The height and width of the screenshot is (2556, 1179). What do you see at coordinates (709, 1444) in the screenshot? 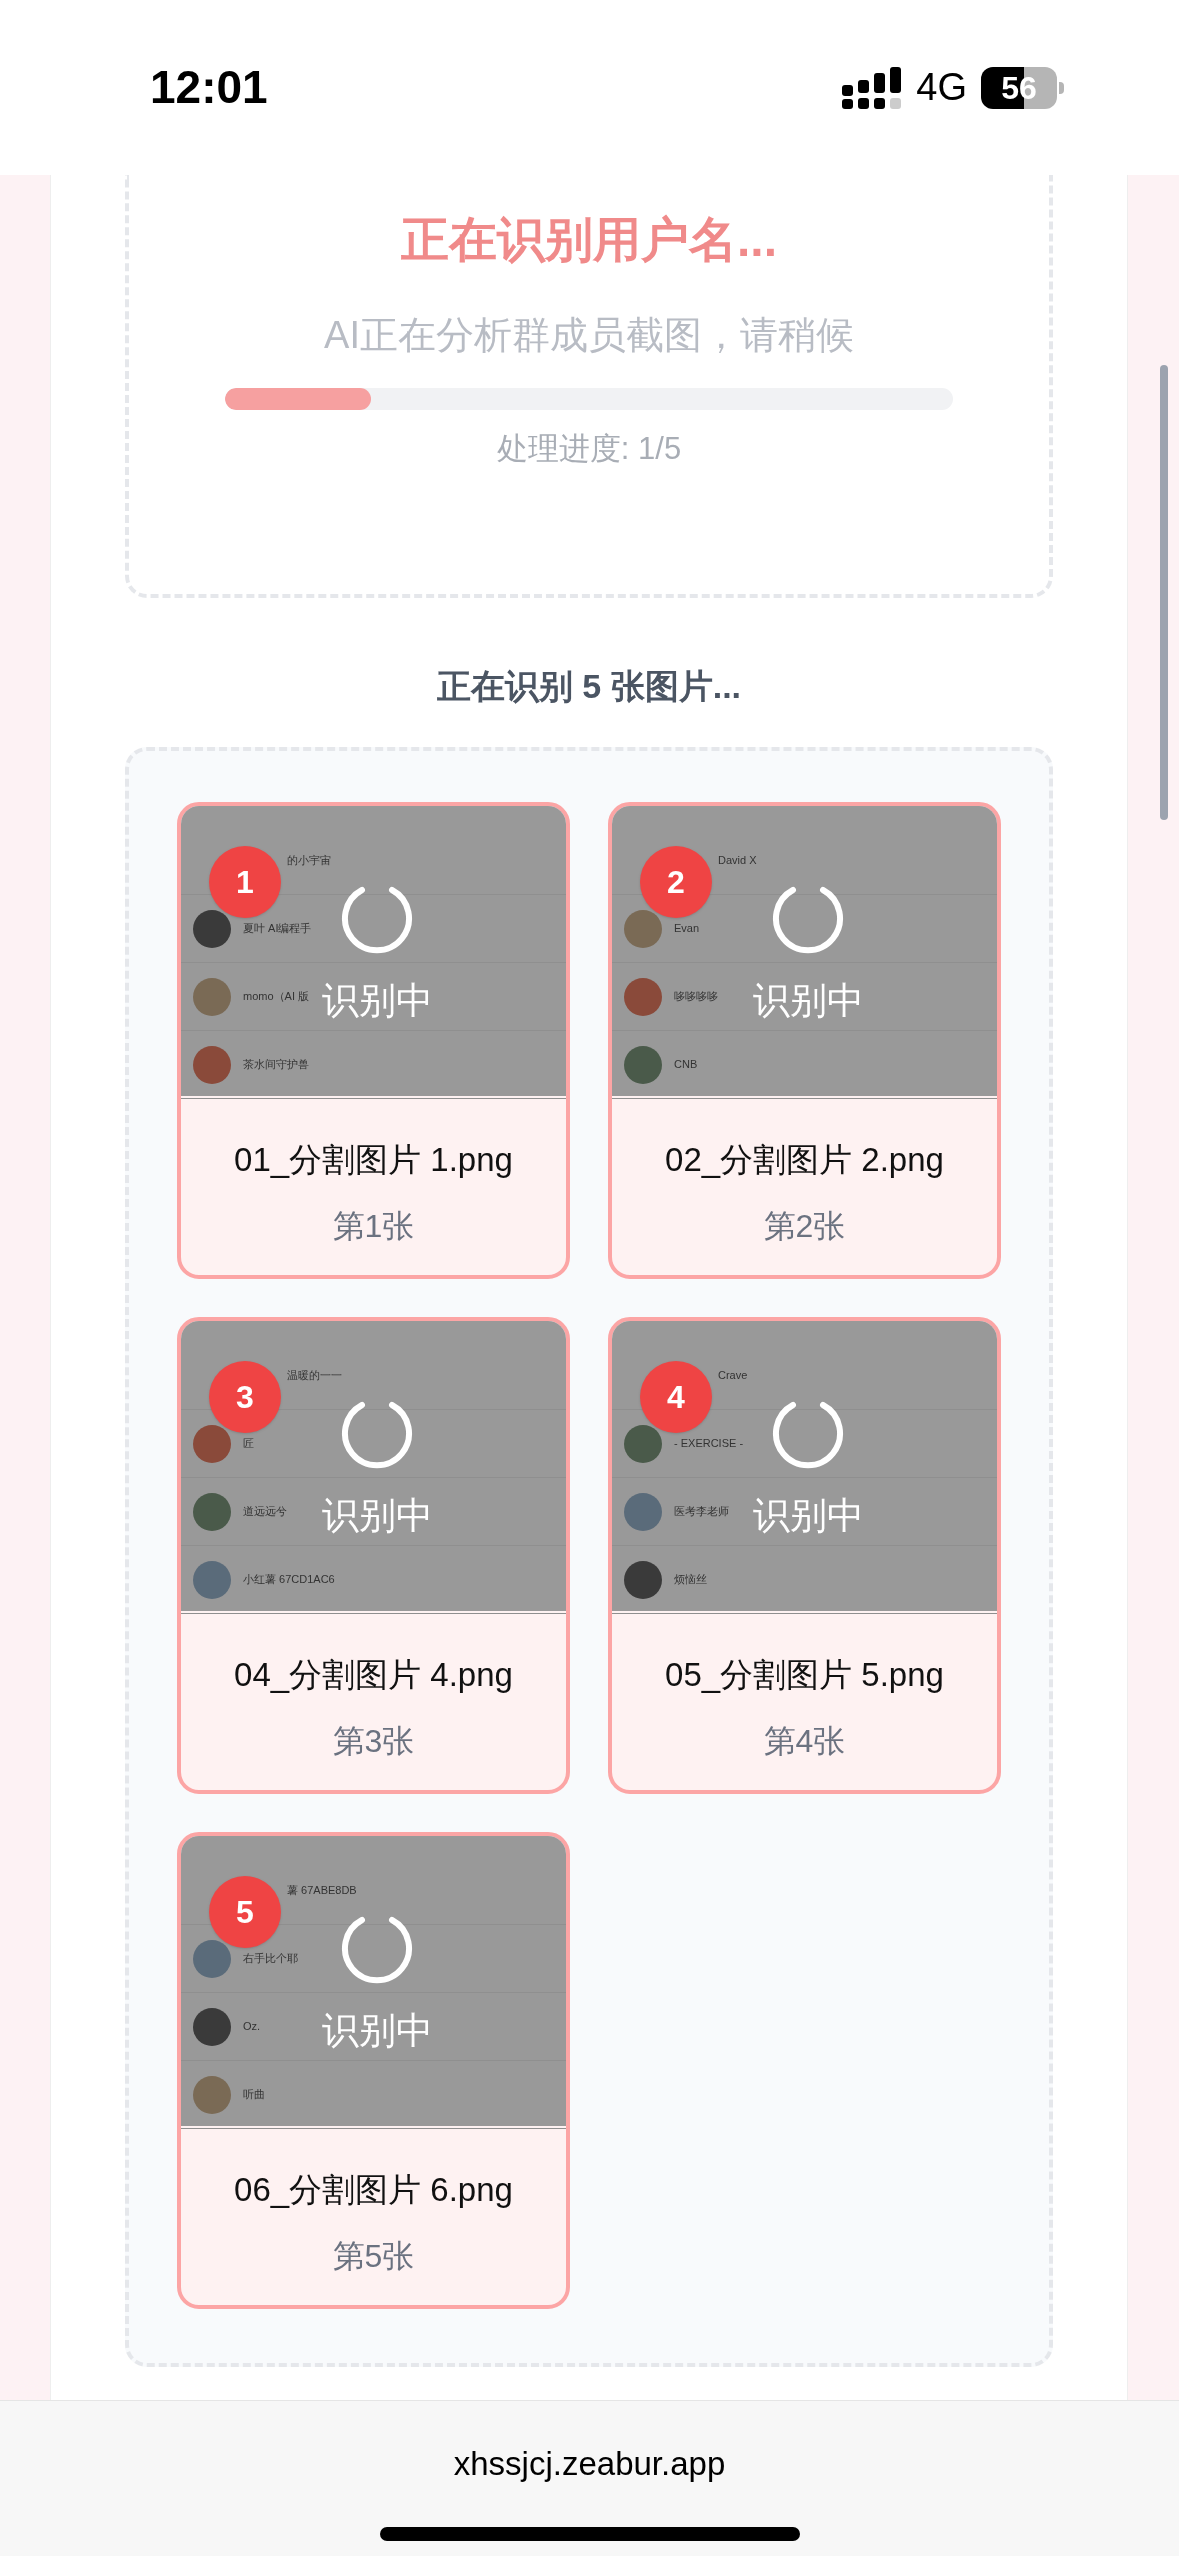
I see `member-name: - EXERCISE -` at bounding box center [709, 1444].